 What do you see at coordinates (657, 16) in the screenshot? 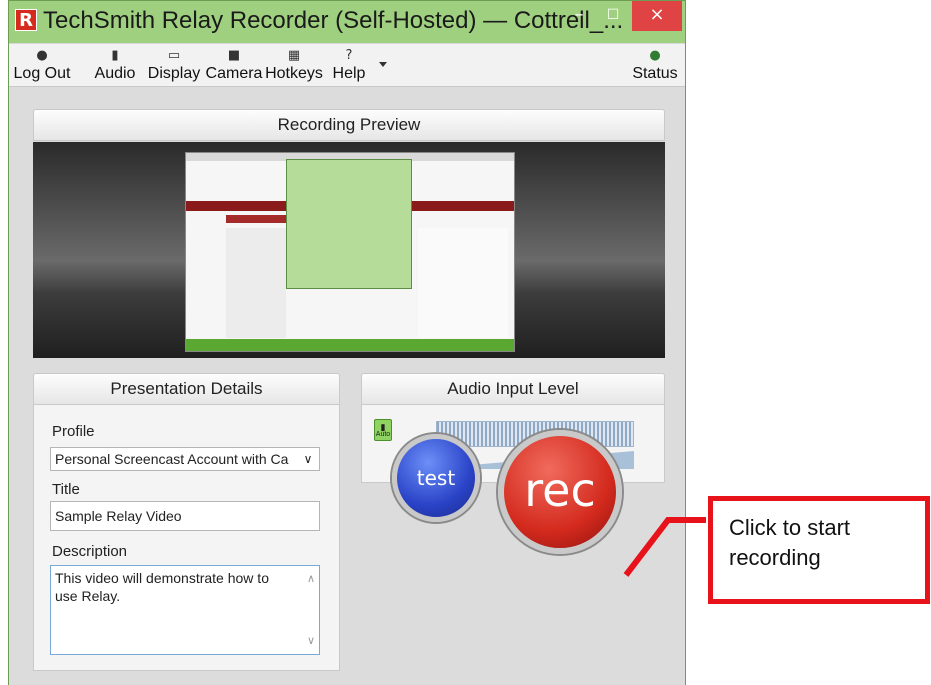
I see `close-button: ×` at bounding box center [657, 16].